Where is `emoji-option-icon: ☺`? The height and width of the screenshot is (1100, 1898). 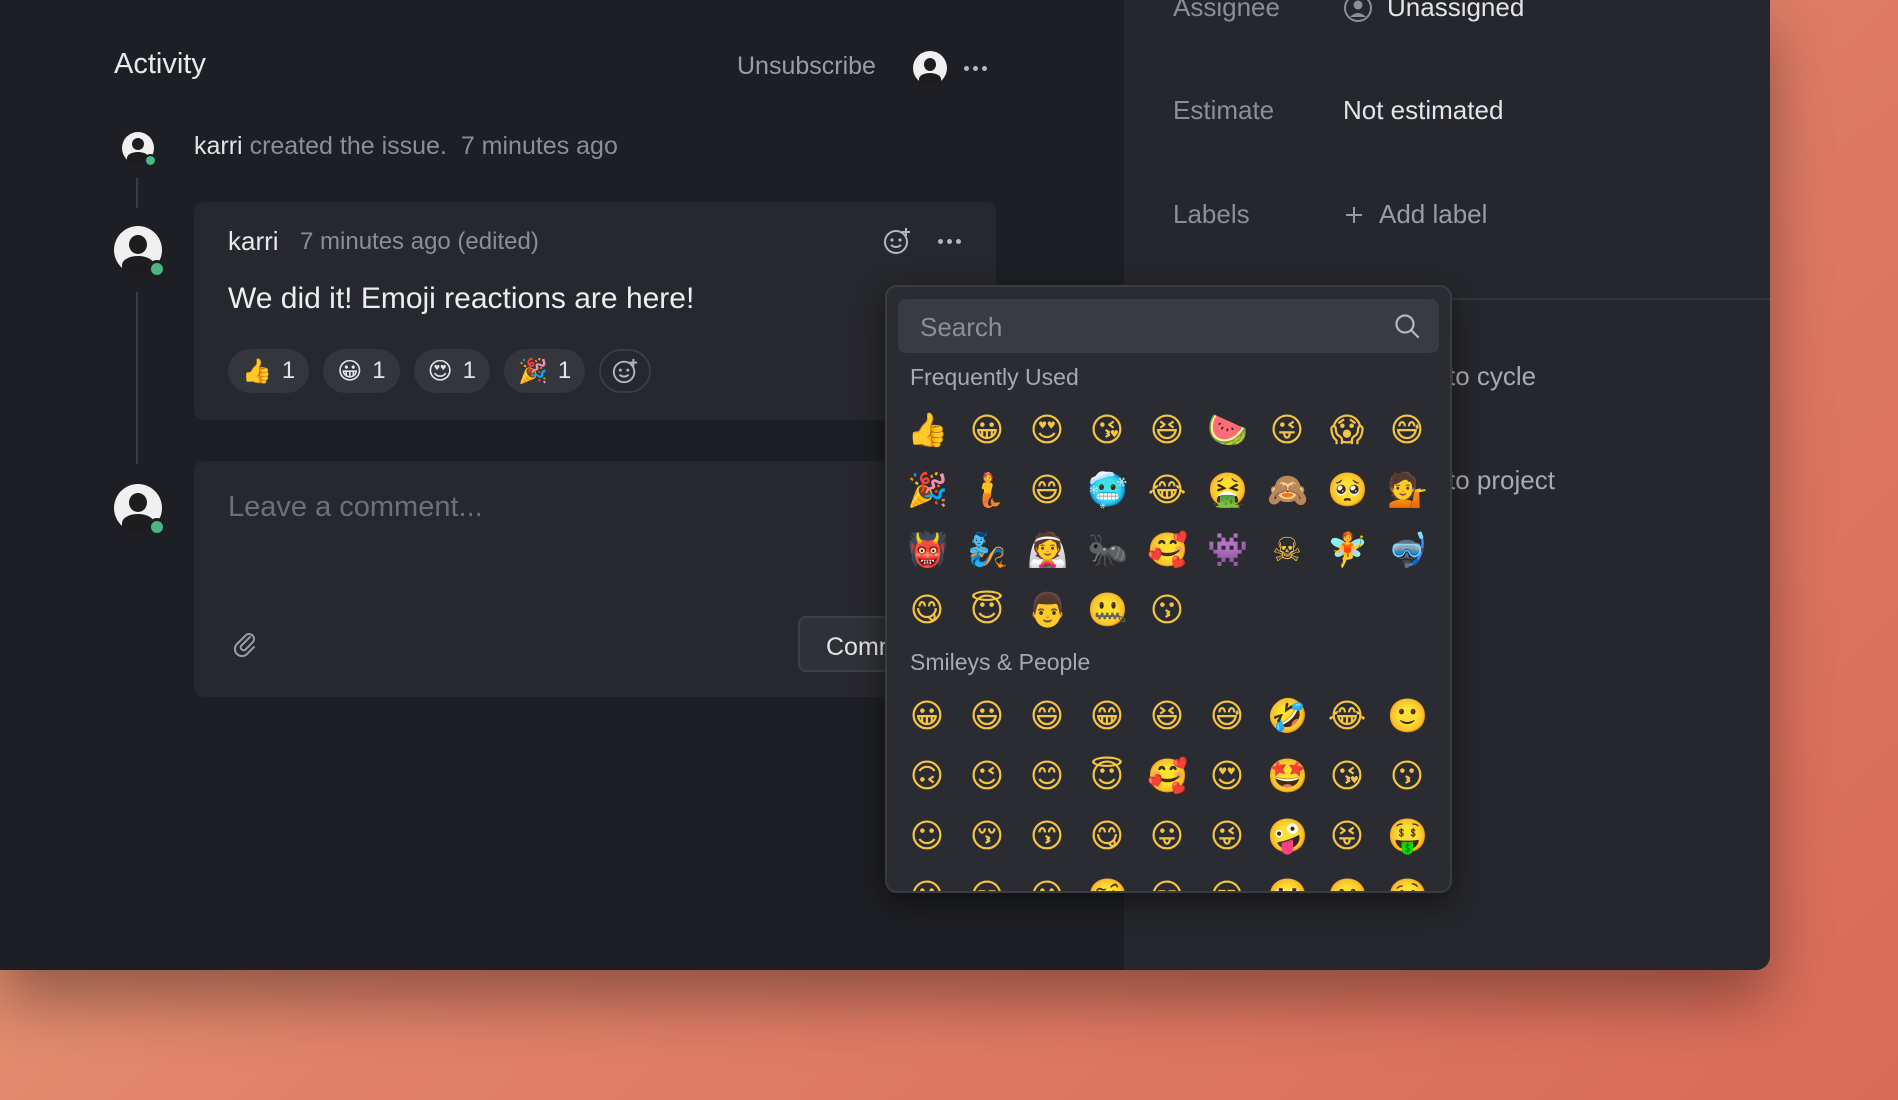
emoji-option-icon: ☺ is located at coordinates (927, 836).